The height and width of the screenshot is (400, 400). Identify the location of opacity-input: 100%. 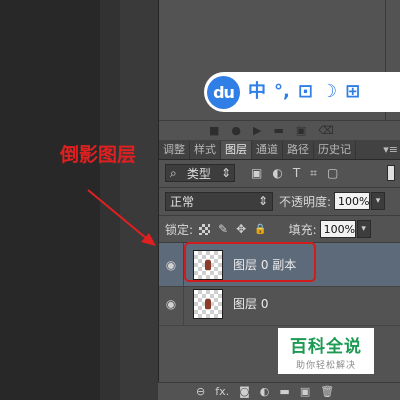
(352, 201).